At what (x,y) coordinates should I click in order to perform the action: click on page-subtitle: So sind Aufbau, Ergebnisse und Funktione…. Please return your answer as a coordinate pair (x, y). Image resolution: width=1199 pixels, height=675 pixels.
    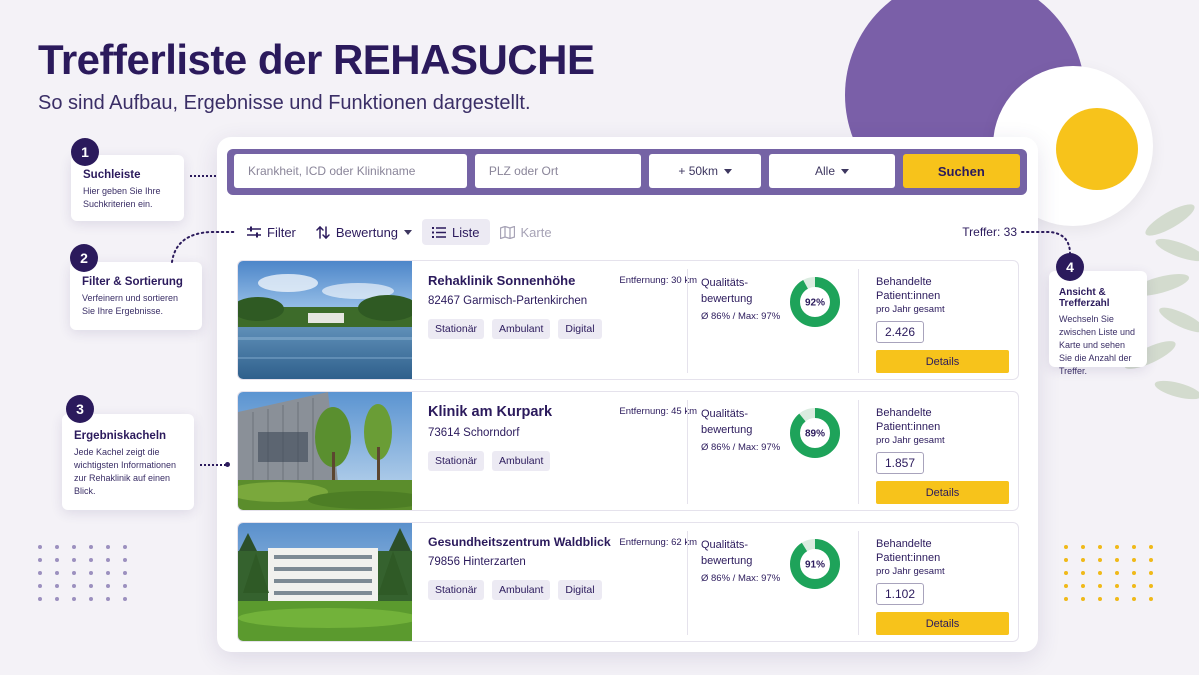
    Looking at the image, I should click on (284, 103).